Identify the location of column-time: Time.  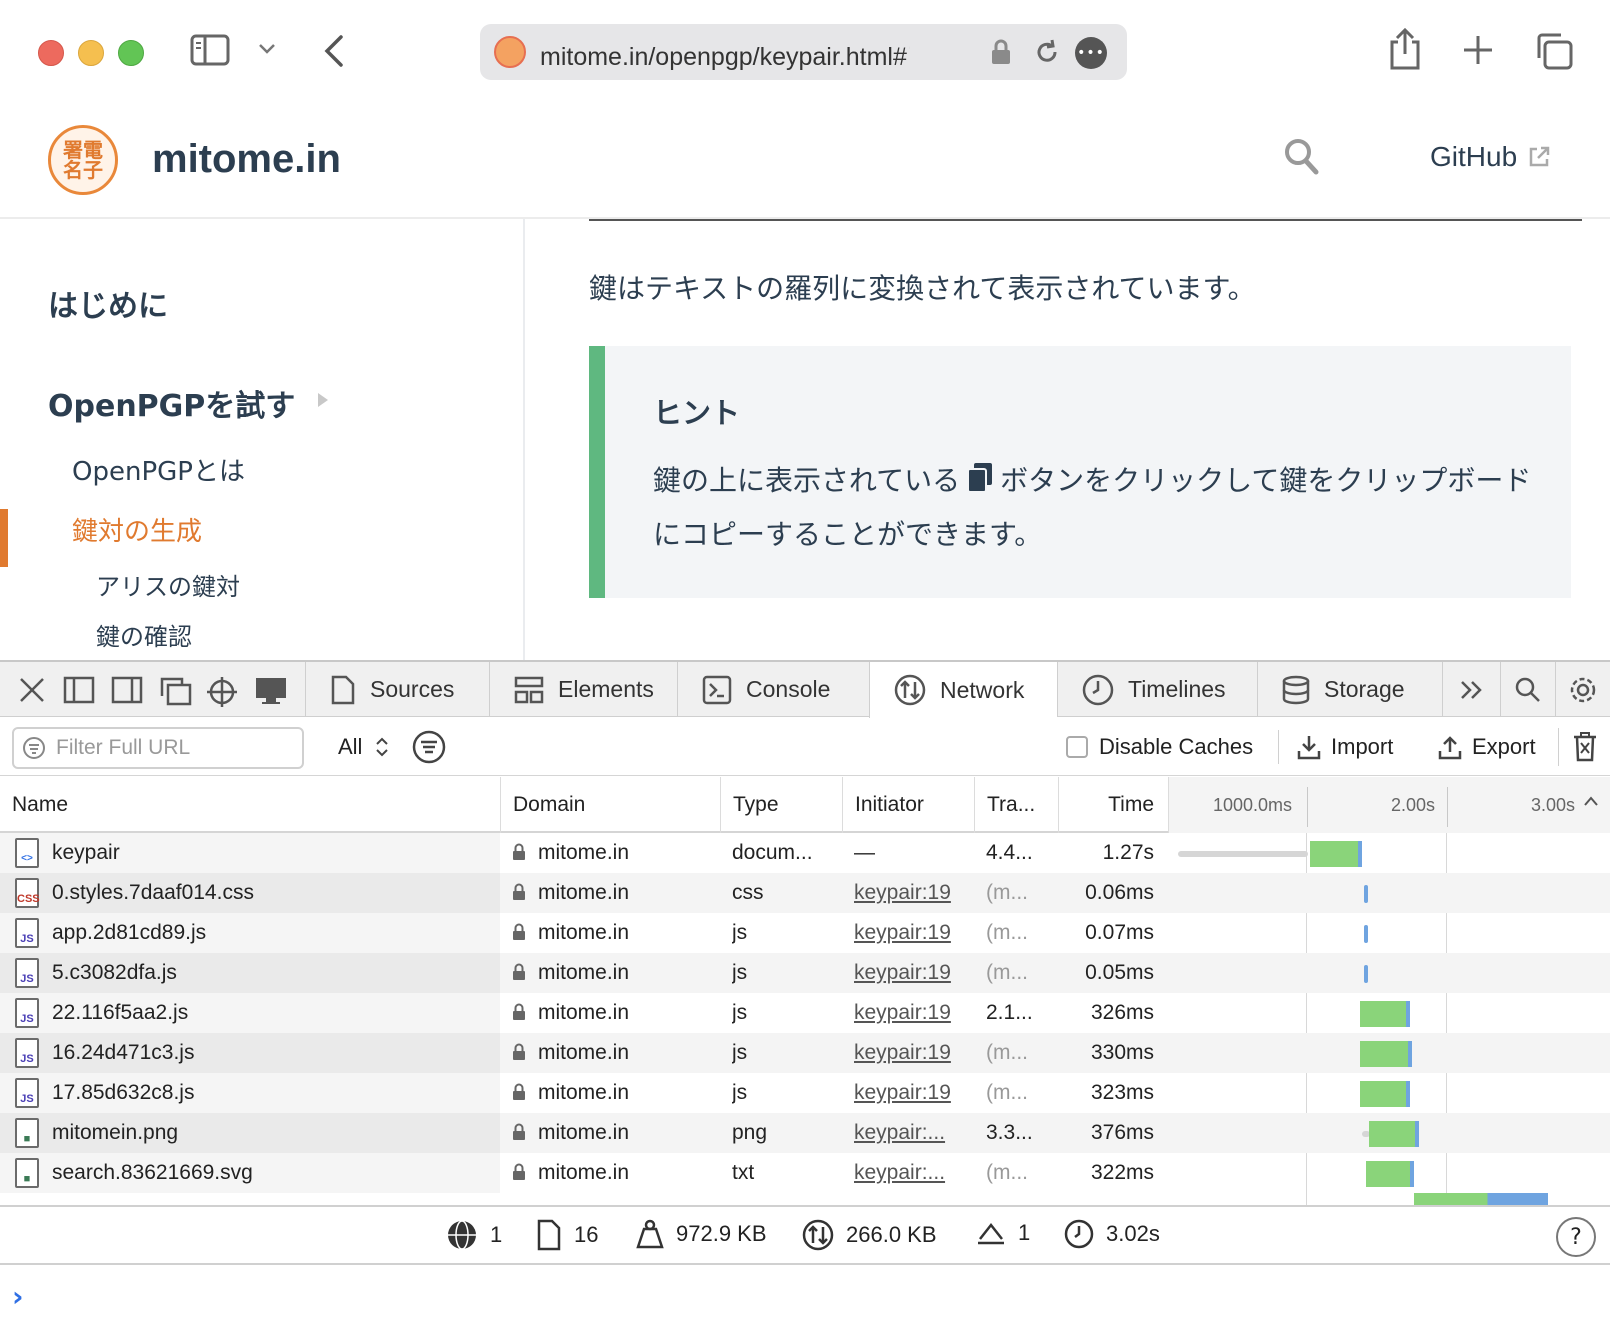
(1113, 805).